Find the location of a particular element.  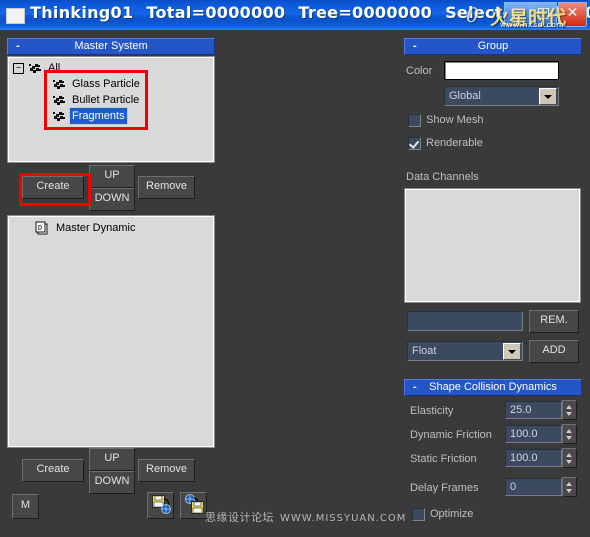

master-system-header-label: Master System is located at coordinates (111, 46).